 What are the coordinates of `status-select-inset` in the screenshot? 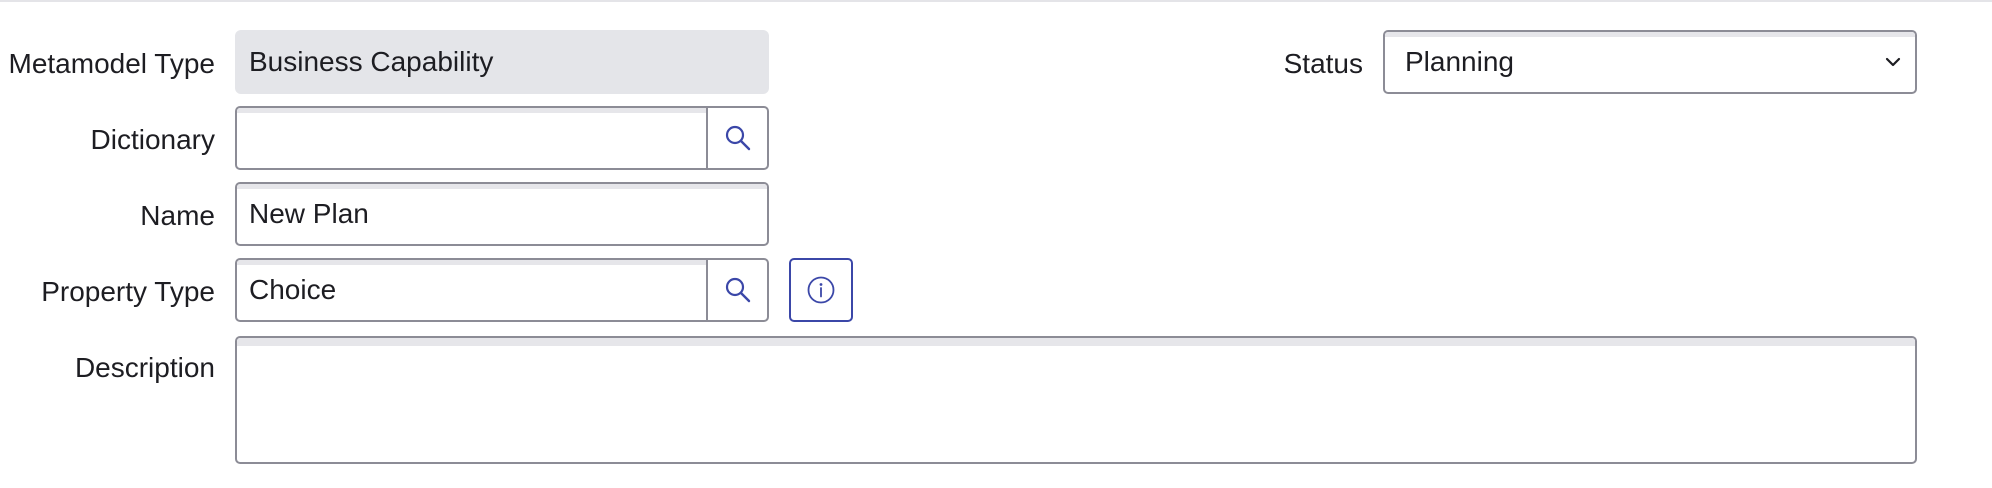 It's located at (1650, 34).